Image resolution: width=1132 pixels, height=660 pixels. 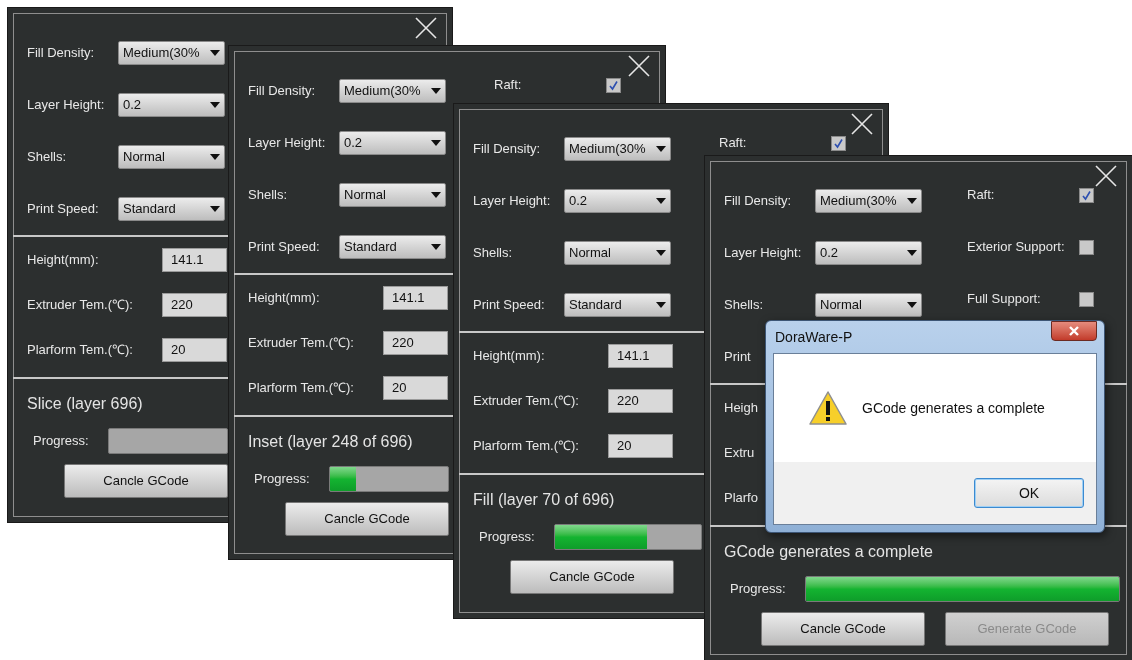 What do you see at coordinates (741, 497) in the screenshot?
I see `field-label: Plarfo` at bounding box center [741, 497].